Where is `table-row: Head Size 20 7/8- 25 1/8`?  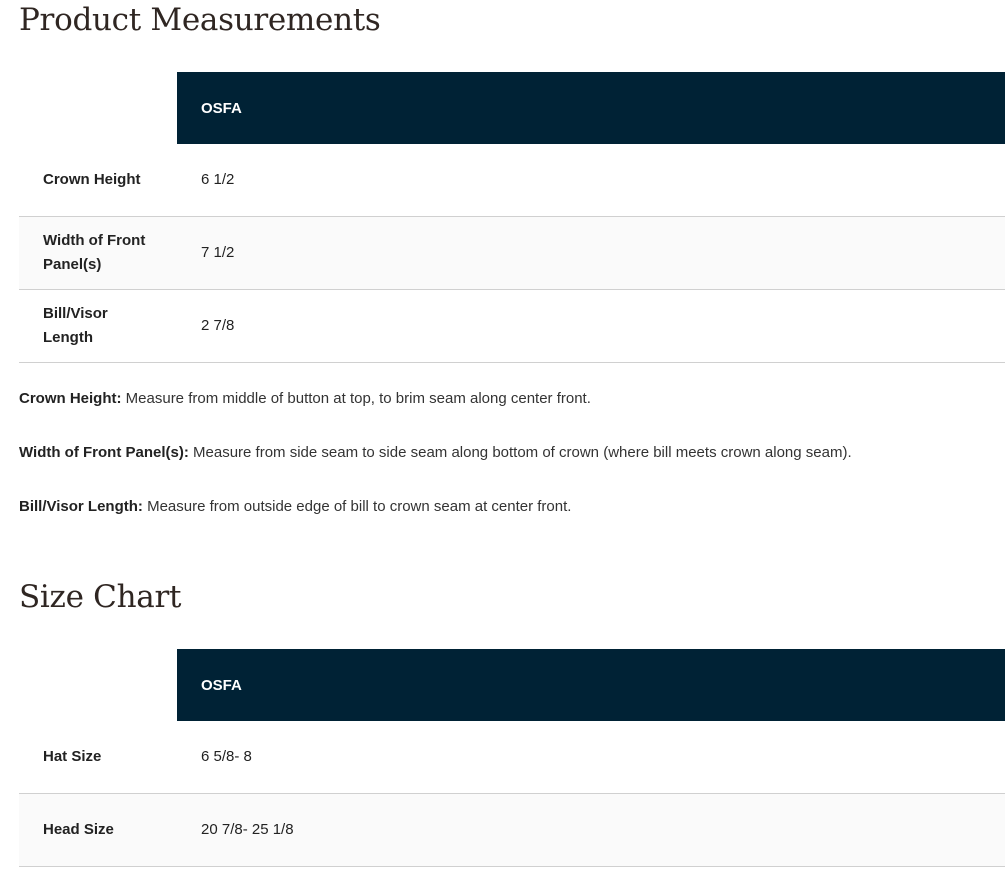
table-row: Head Size 20 7/8- 25 1/8 is located at coordinates (512, 830).